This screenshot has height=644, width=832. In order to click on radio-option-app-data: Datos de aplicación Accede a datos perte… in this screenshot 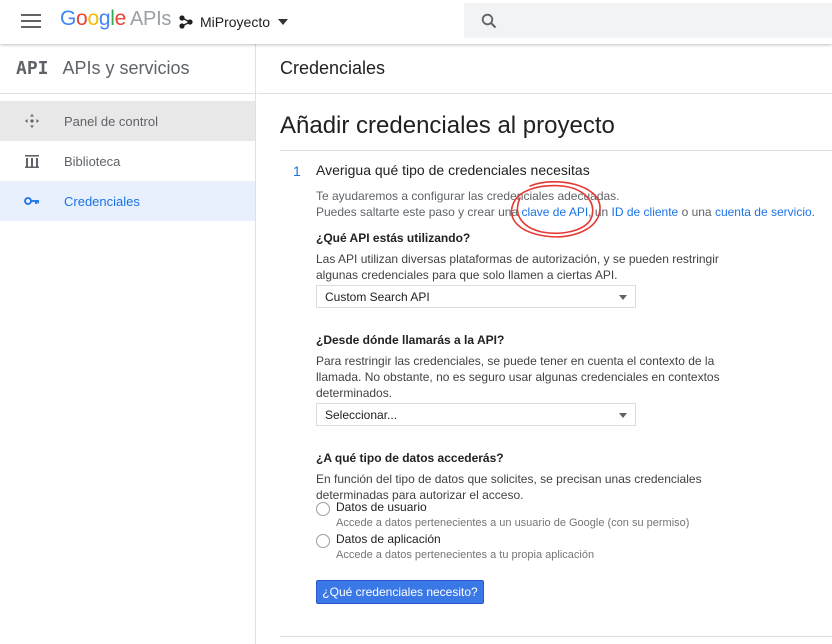, I will do `click(455, 547)`.